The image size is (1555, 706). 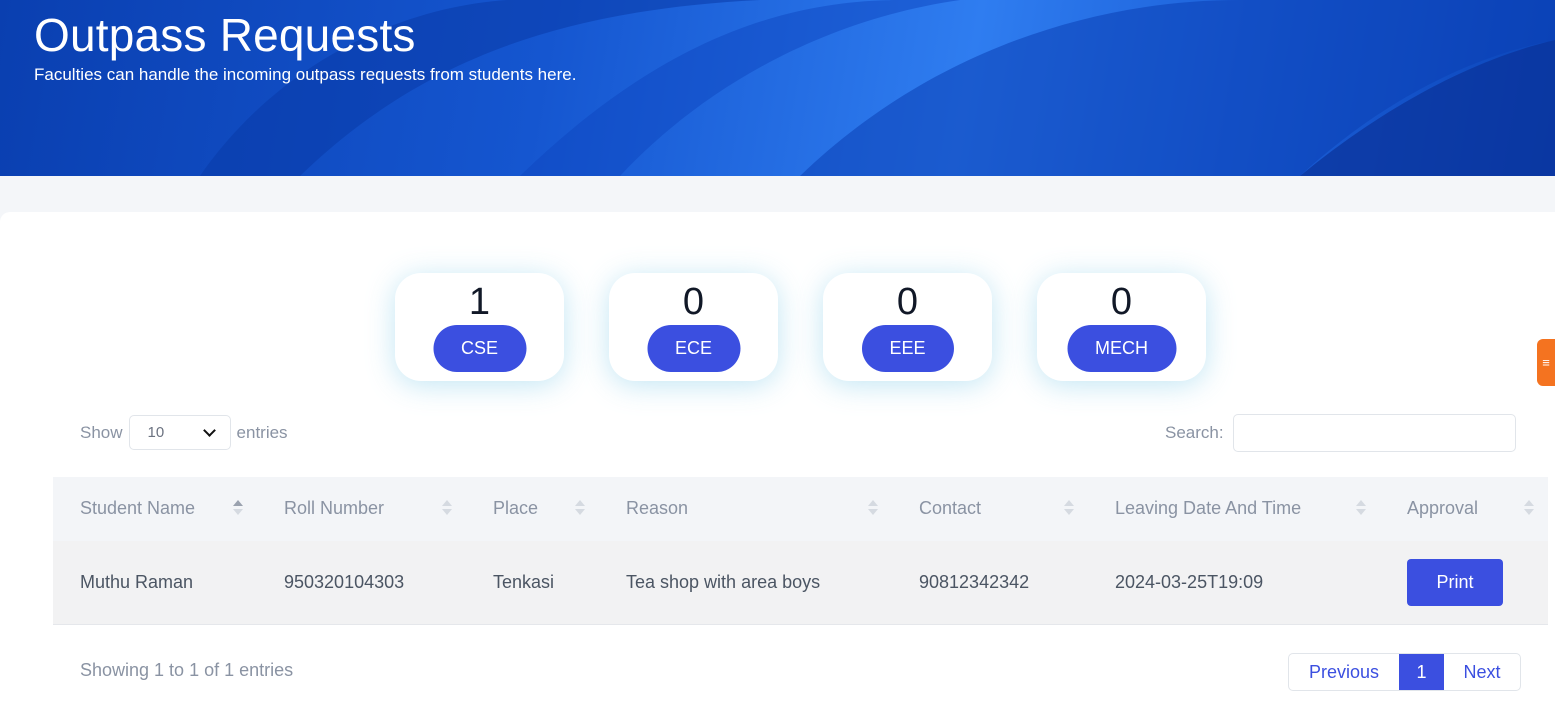 I want to click on dept-card-mech: 0 MECH, so click(x=1121, y=327).